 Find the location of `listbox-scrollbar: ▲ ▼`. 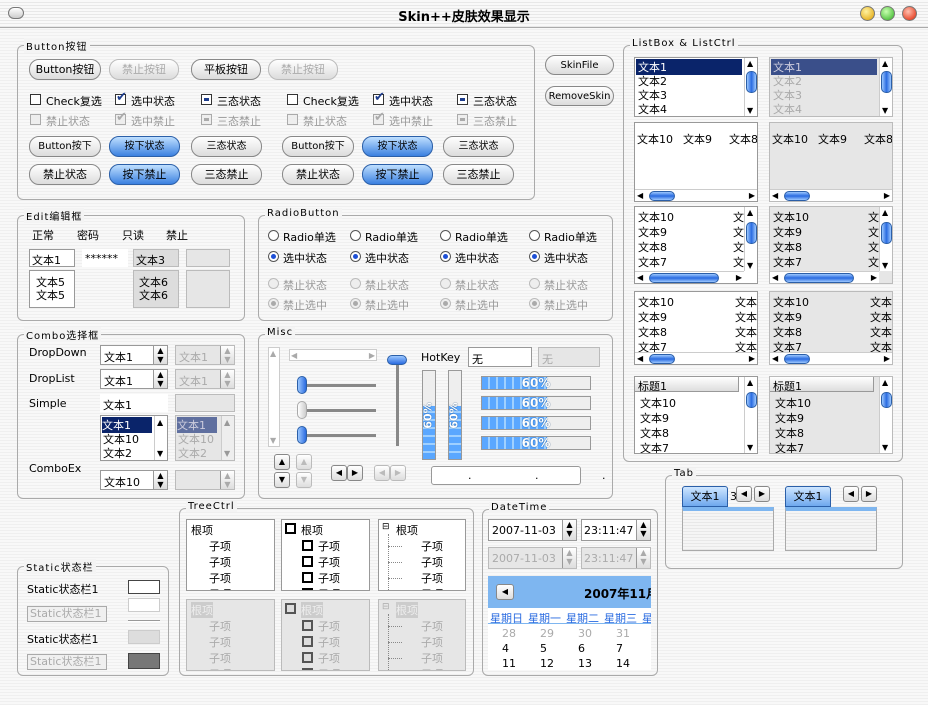

listbox-scrollbar: ▲ ▼ is located at coordinates (750, 87).